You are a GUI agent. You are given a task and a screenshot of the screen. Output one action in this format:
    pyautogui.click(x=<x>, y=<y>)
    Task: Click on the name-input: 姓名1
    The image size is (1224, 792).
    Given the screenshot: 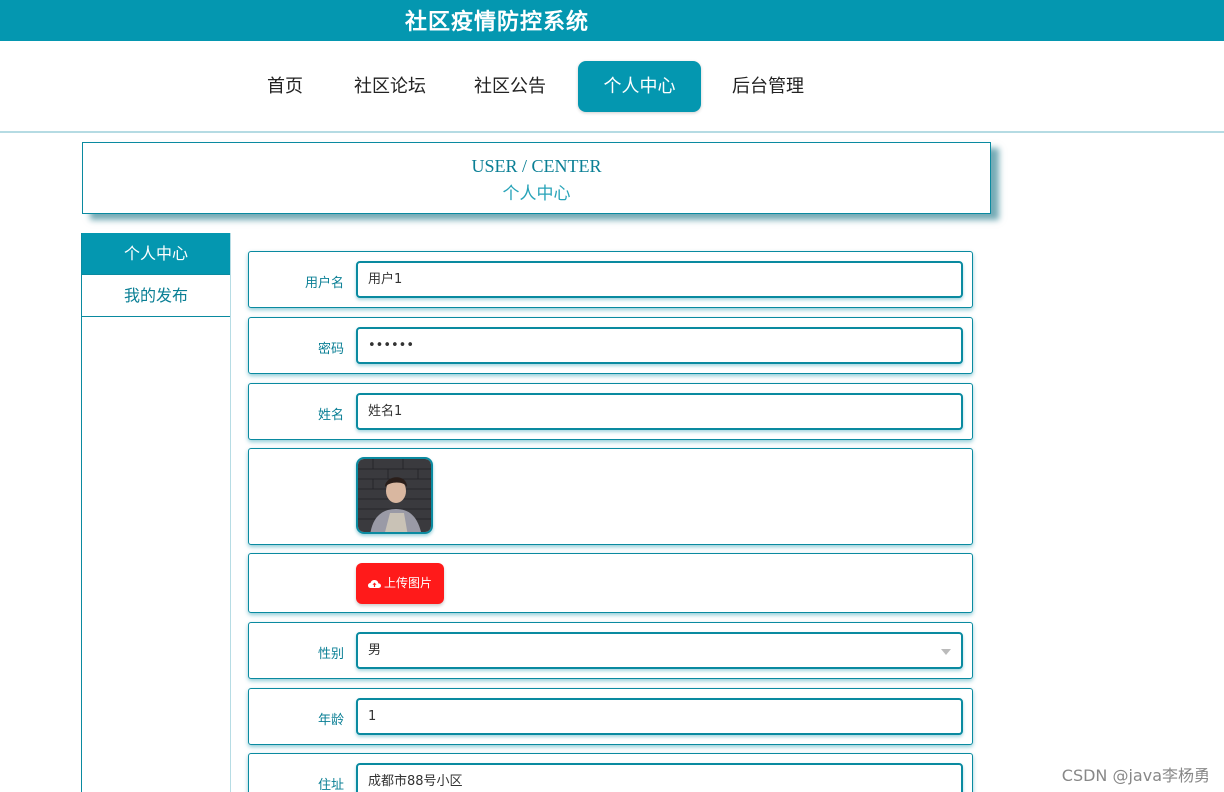 What is the action you would take?
    pyautogui.click(x=659, y=411)
    